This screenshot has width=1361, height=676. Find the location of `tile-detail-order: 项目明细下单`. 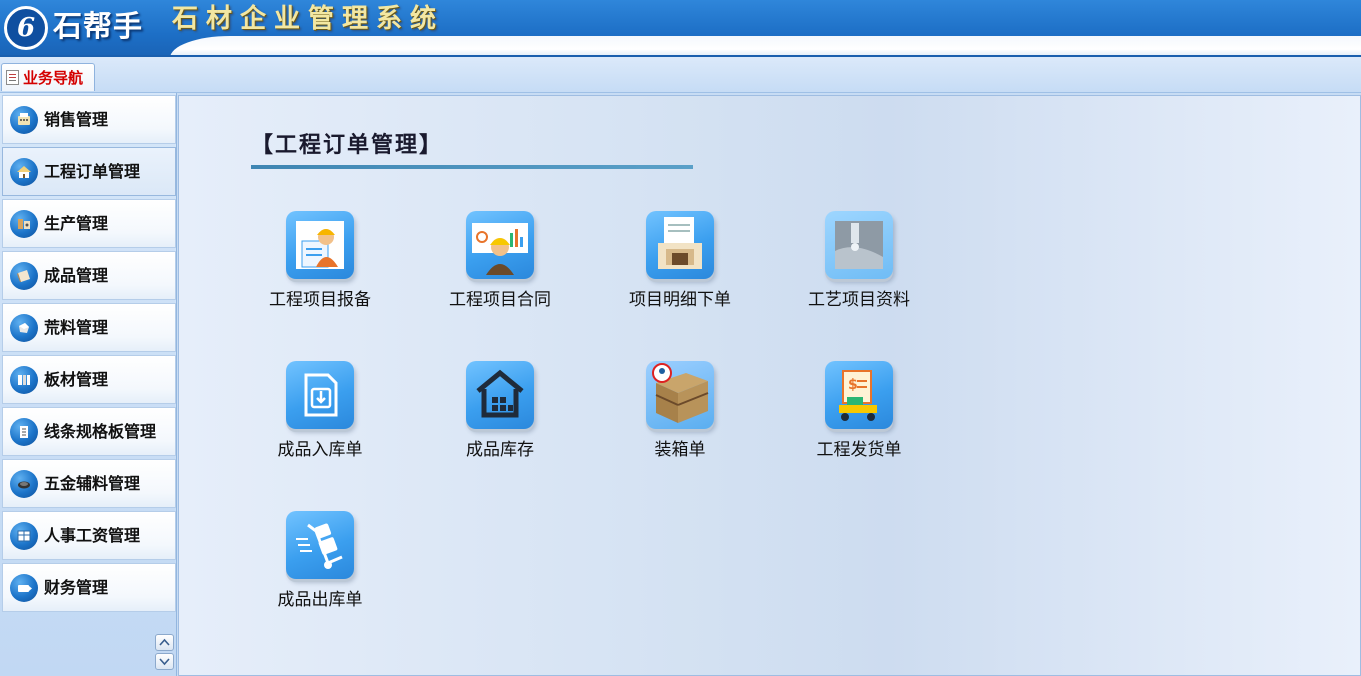

tile-detail-order: 项目明细下单 is located at coordinates (680, 270).